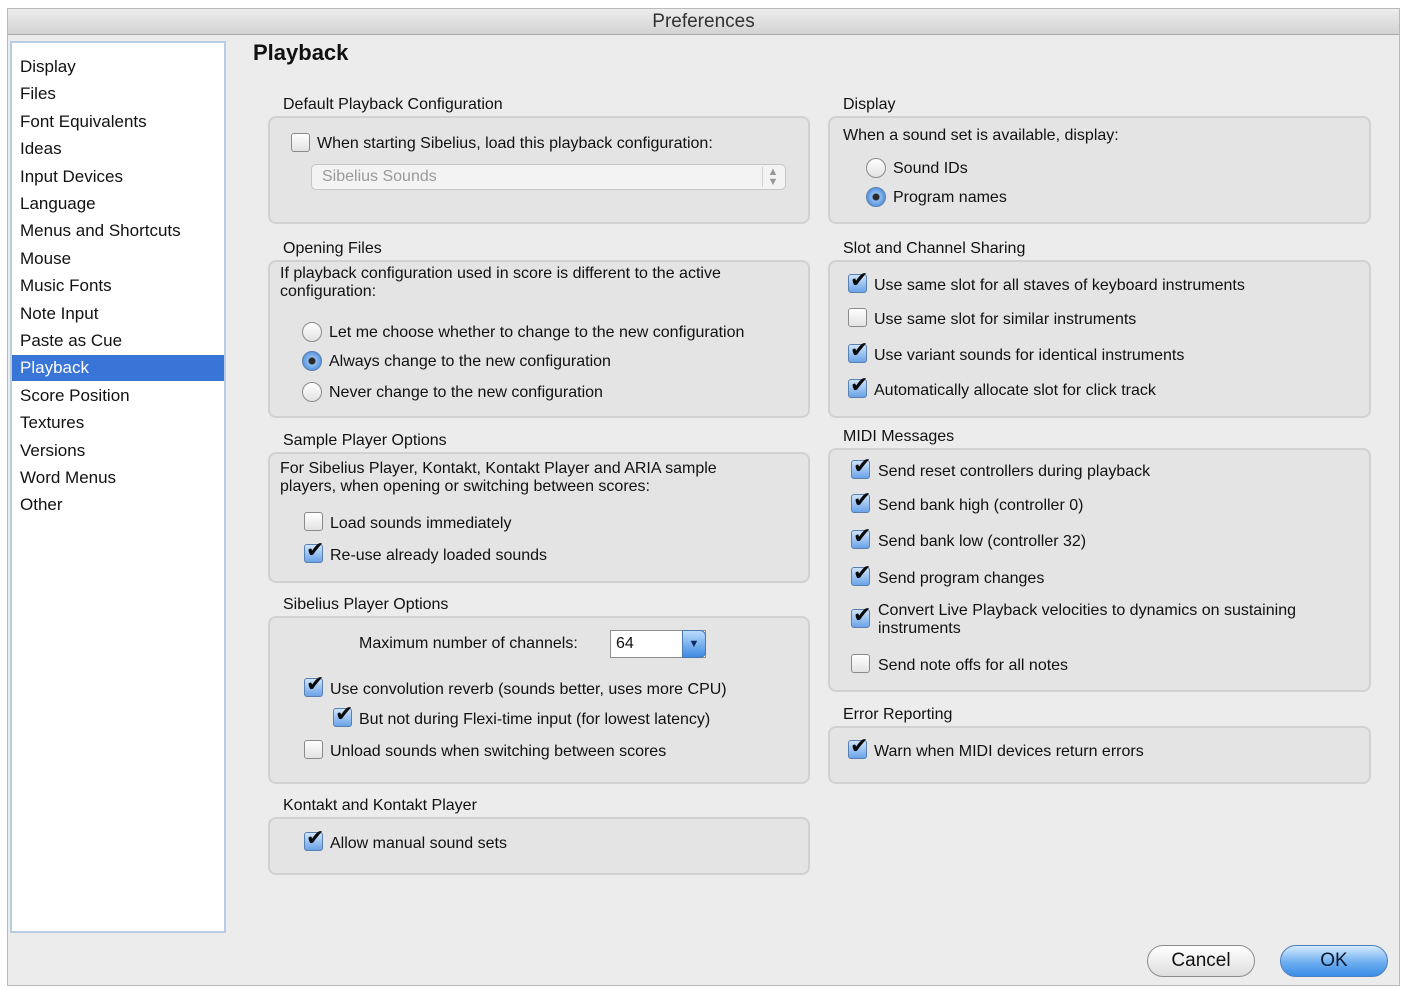 The height and width of the screenshot is (990, 1404). I want to click on warn-midi-errors-checkbox, so click(858, 746).